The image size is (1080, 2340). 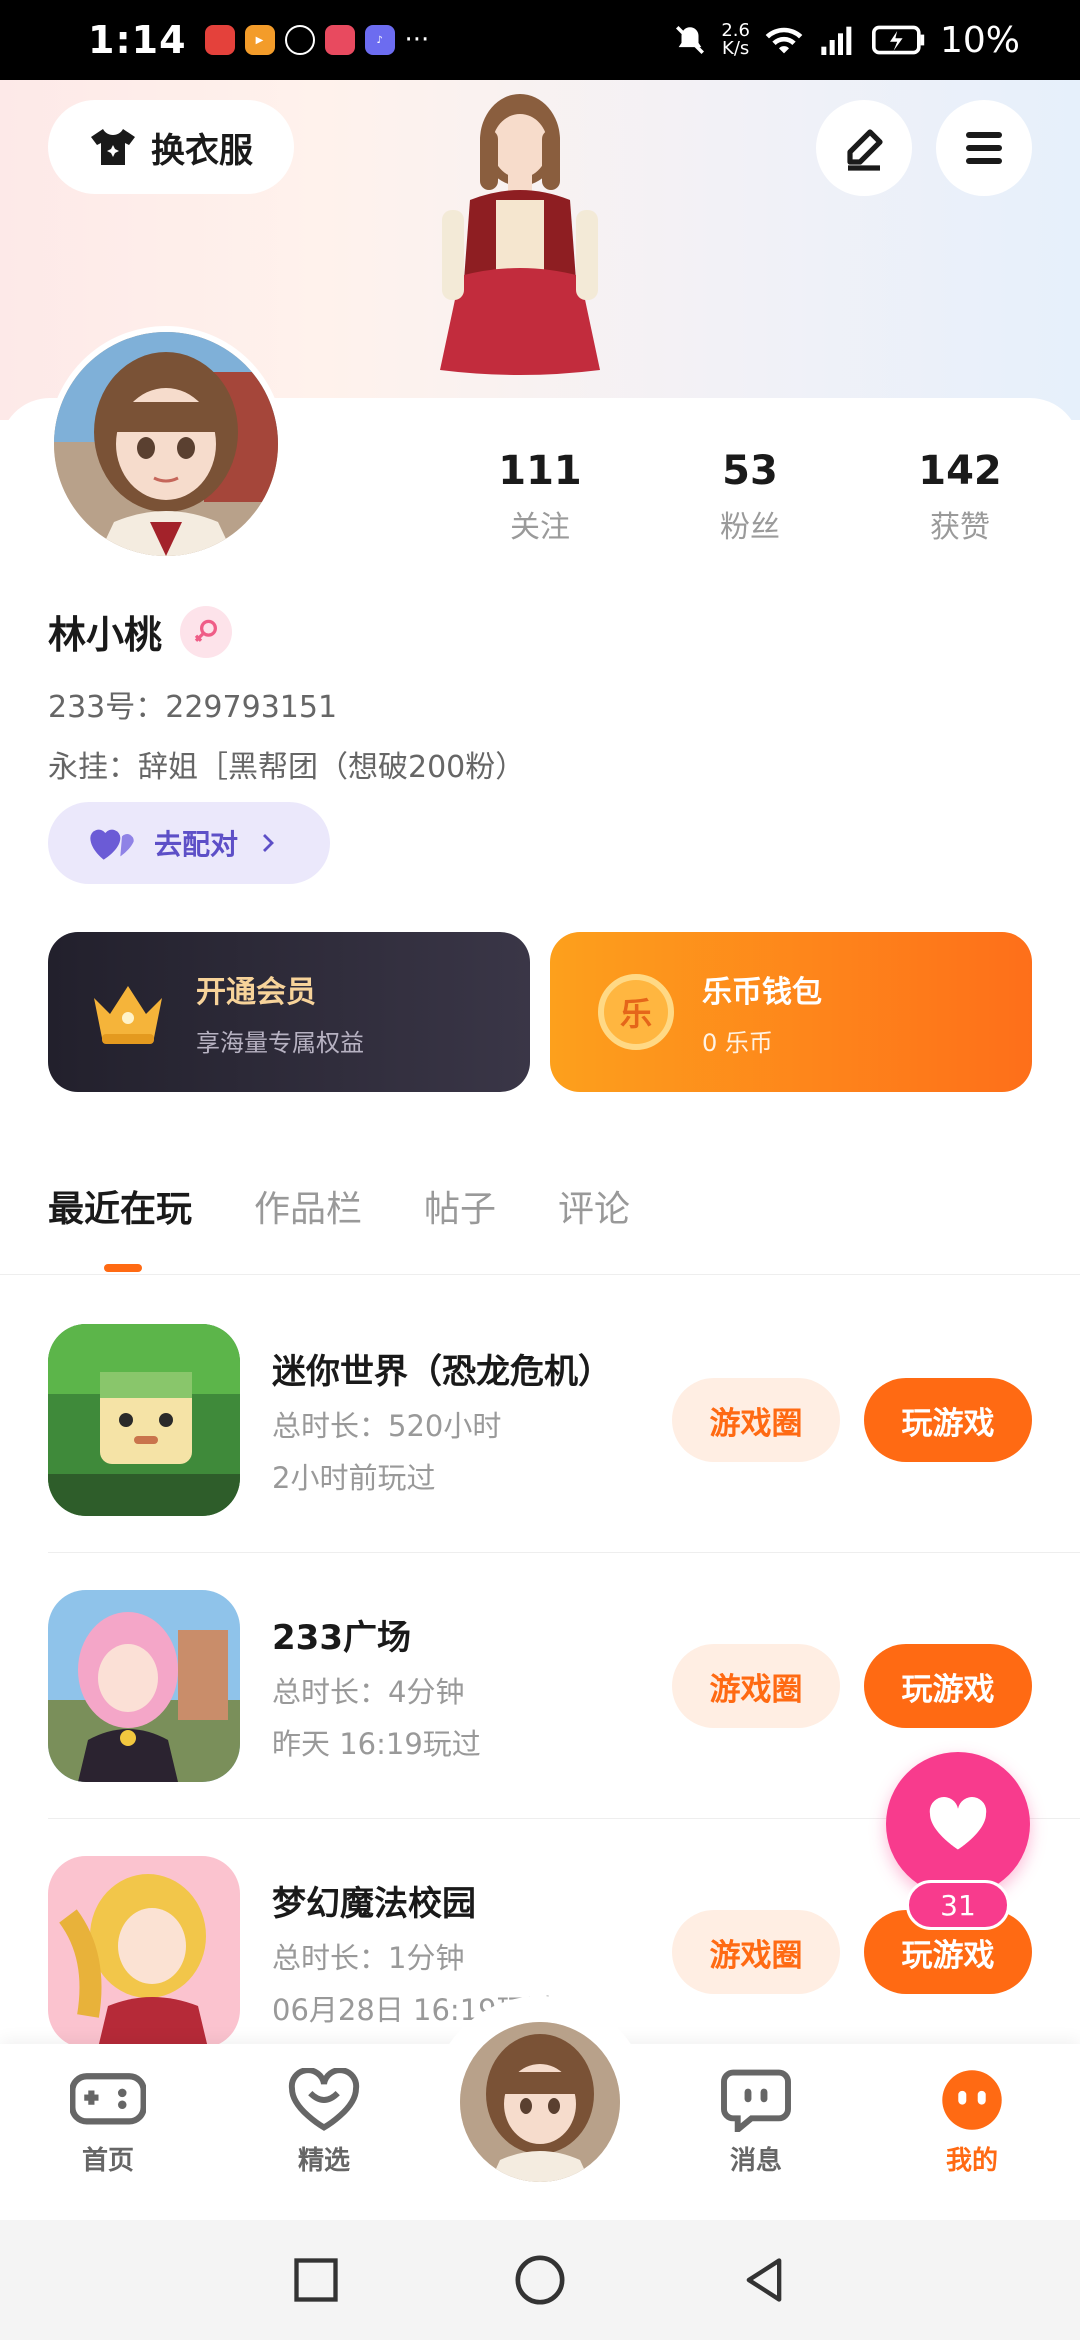 What do you see at coordinates (791, 1012) in the screenshot?
I see `wallet-card: 乐 乐币钱包 0 乐币` at bounding box center [791, 1012].